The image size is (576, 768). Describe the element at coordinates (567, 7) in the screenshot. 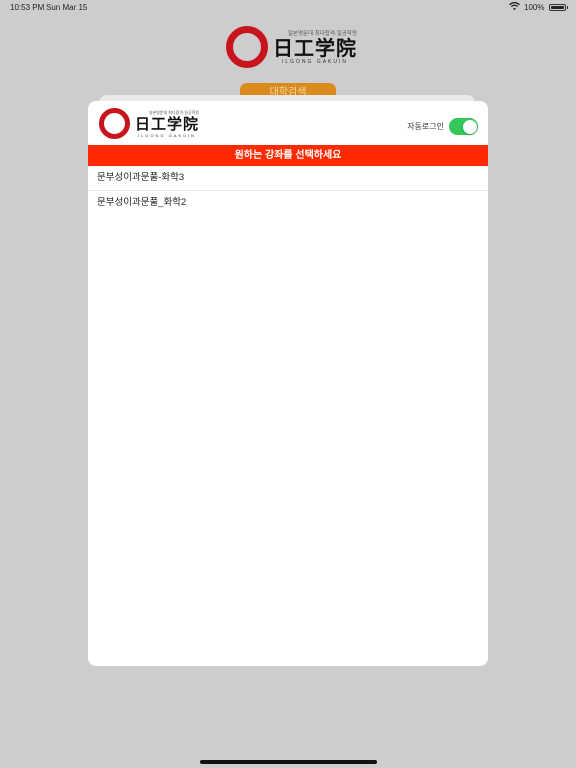

I see `battery-tip` at that location.